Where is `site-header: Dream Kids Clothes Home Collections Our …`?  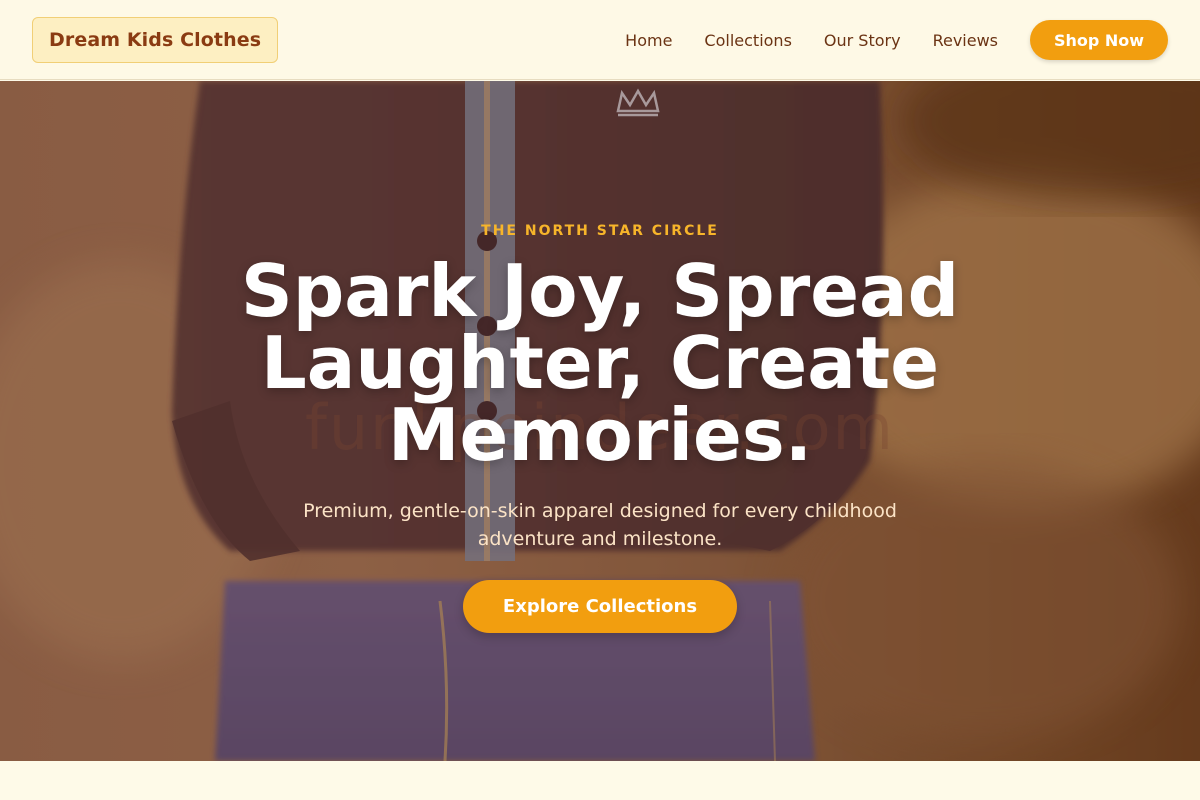
site-header: Dream Kids Clothes Home Collections Our … is located at coordinates (600, 40).